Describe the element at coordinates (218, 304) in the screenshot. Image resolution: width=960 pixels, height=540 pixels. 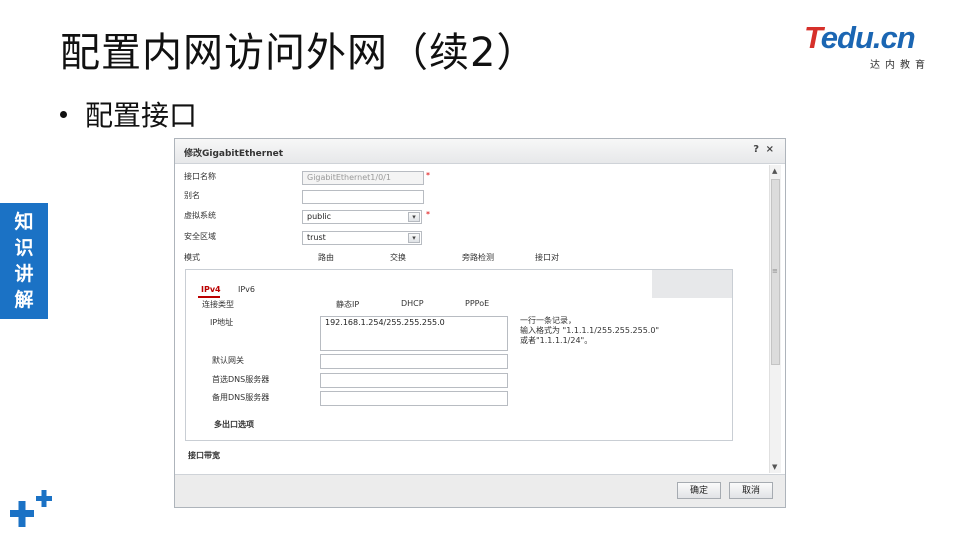
I see `conn-type-label: 连接类型` at that location.